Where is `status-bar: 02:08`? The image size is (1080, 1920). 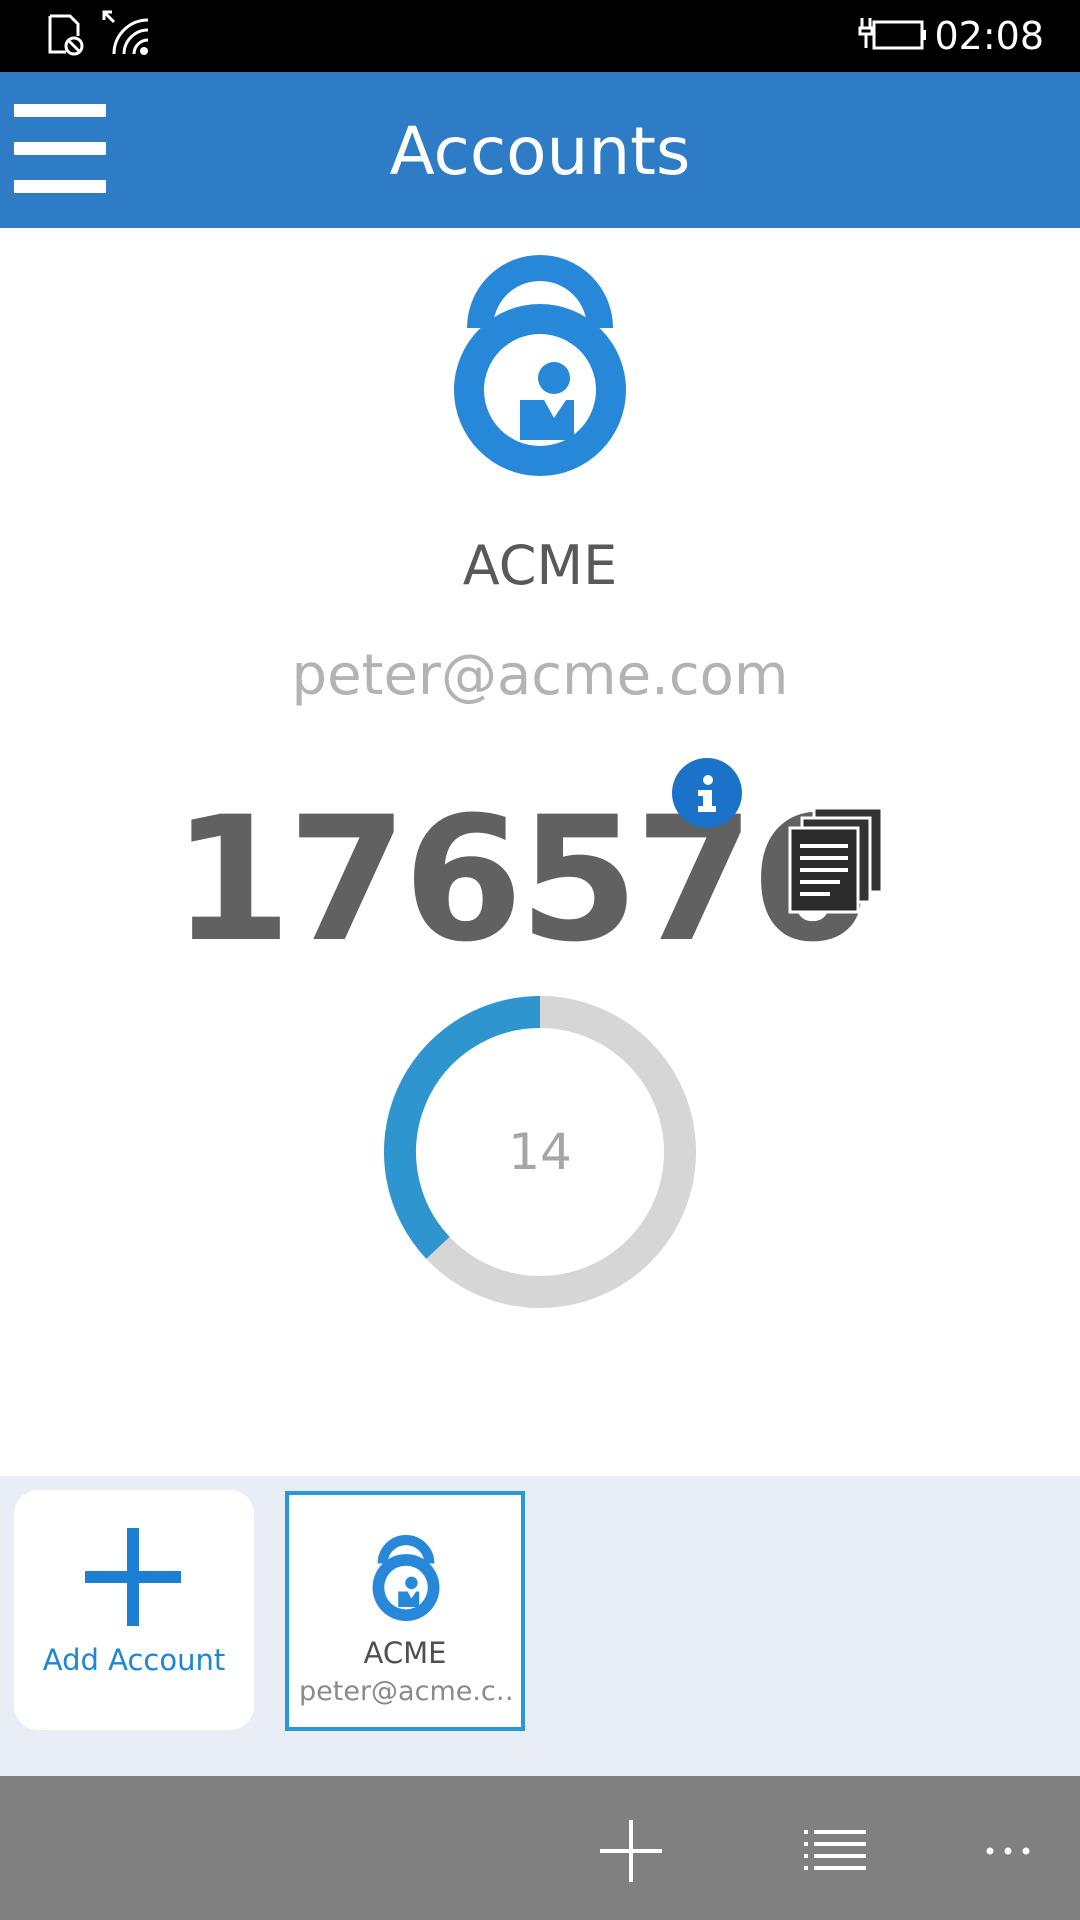
status-bar: 02:08 is located at coordinates (540, 36).